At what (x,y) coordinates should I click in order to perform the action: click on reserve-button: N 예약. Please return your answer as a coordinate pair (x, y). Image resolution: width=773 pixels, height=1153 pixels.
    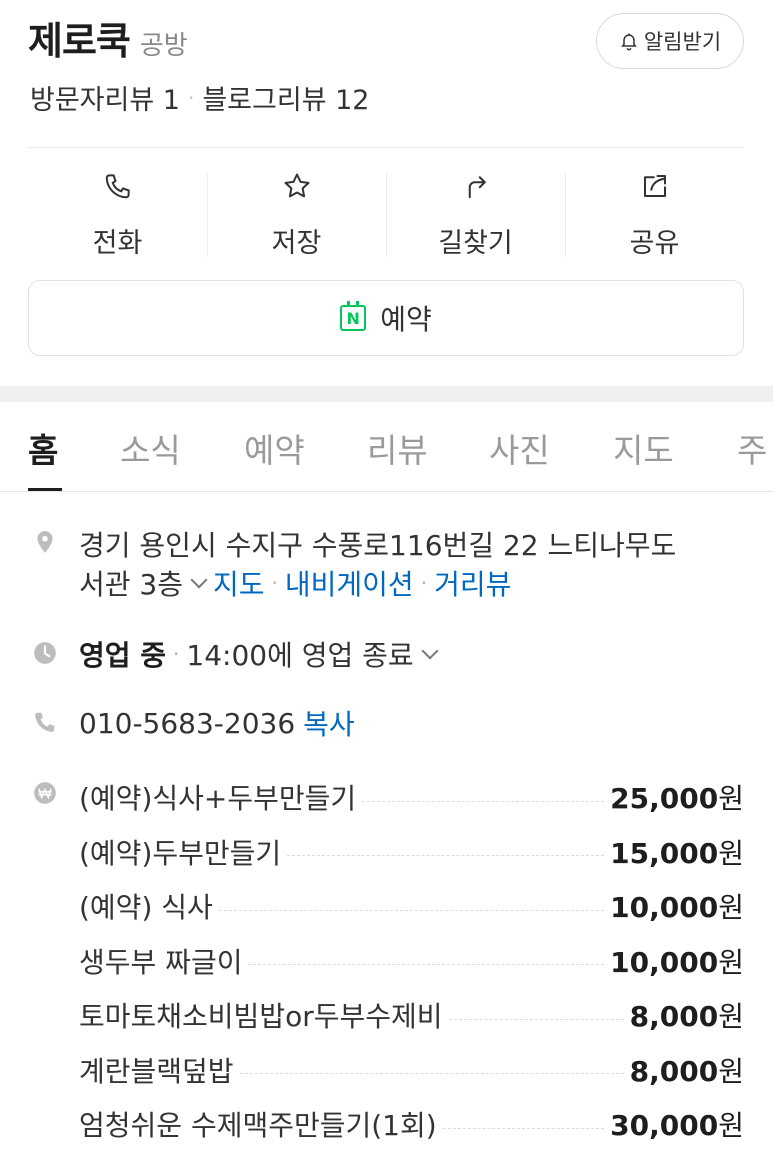
    Looking at the image, I should click on (386, 318).